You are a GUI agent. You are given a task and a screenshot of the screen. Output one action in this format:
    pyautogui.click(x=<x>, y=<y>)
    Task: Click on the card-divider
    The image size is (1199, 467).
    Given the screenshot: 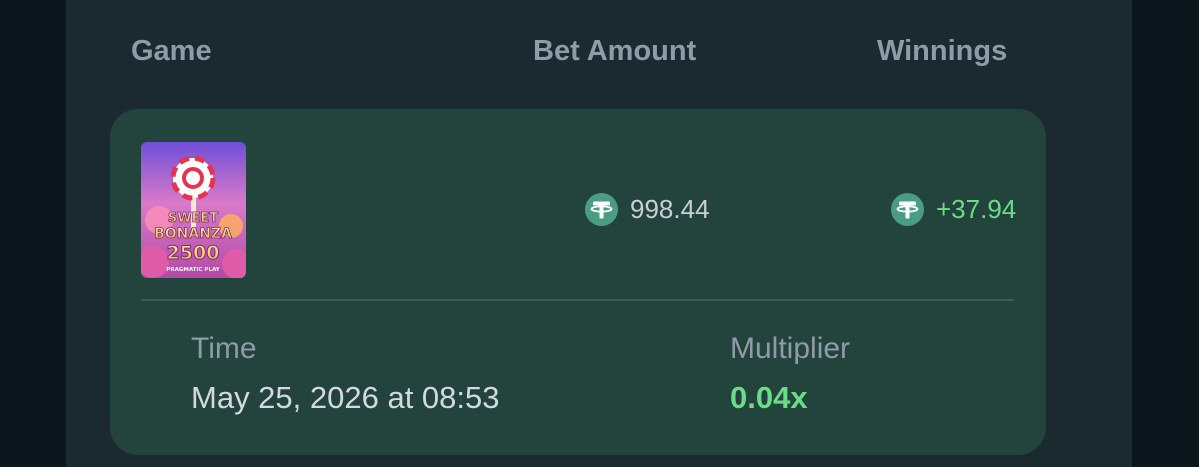 What is the action you would take?
    pyautogui.click(x=577, y=300)
    